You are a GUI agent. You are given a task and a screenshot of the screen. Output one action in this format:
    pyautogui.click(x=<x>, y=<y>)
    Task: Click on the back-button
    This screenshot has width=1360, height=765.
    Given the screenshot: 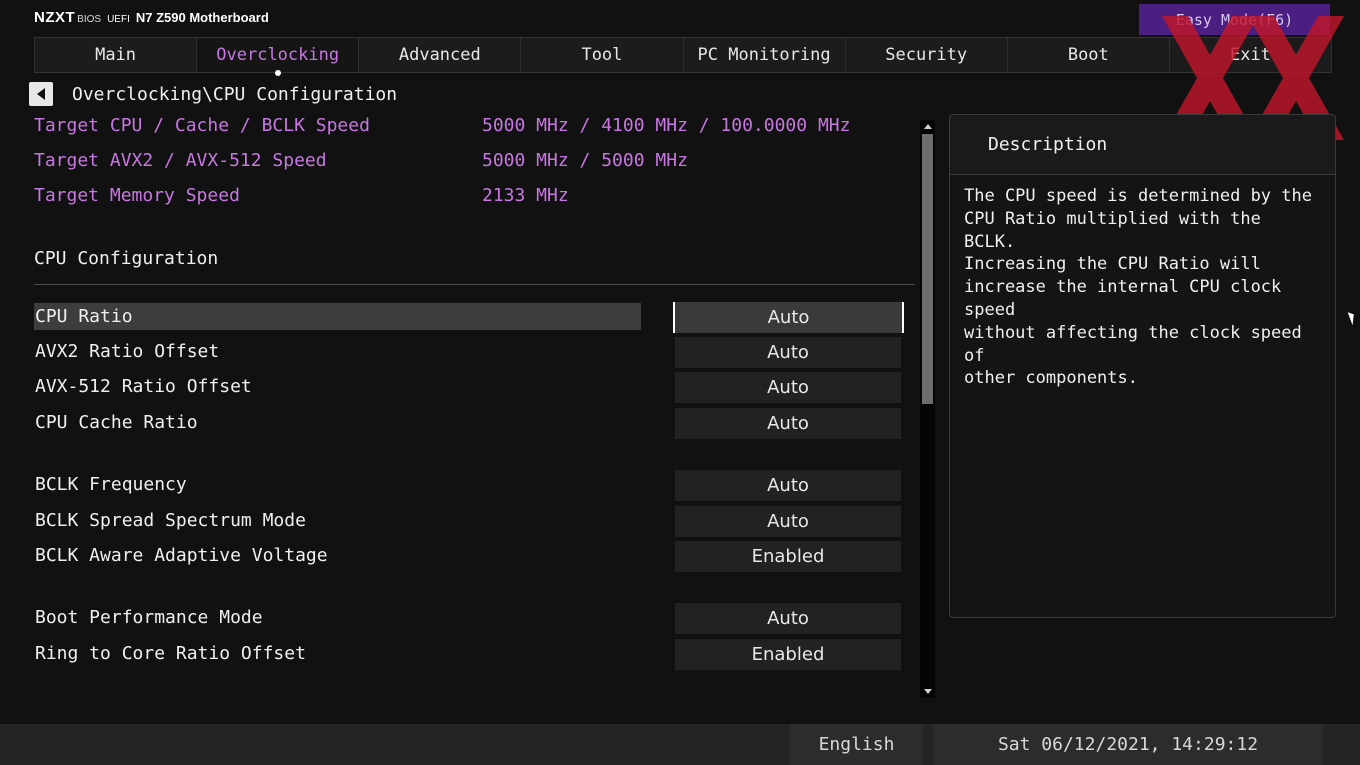 What is the action you would take?
    pyautogui.click(x=41, y=94)
    